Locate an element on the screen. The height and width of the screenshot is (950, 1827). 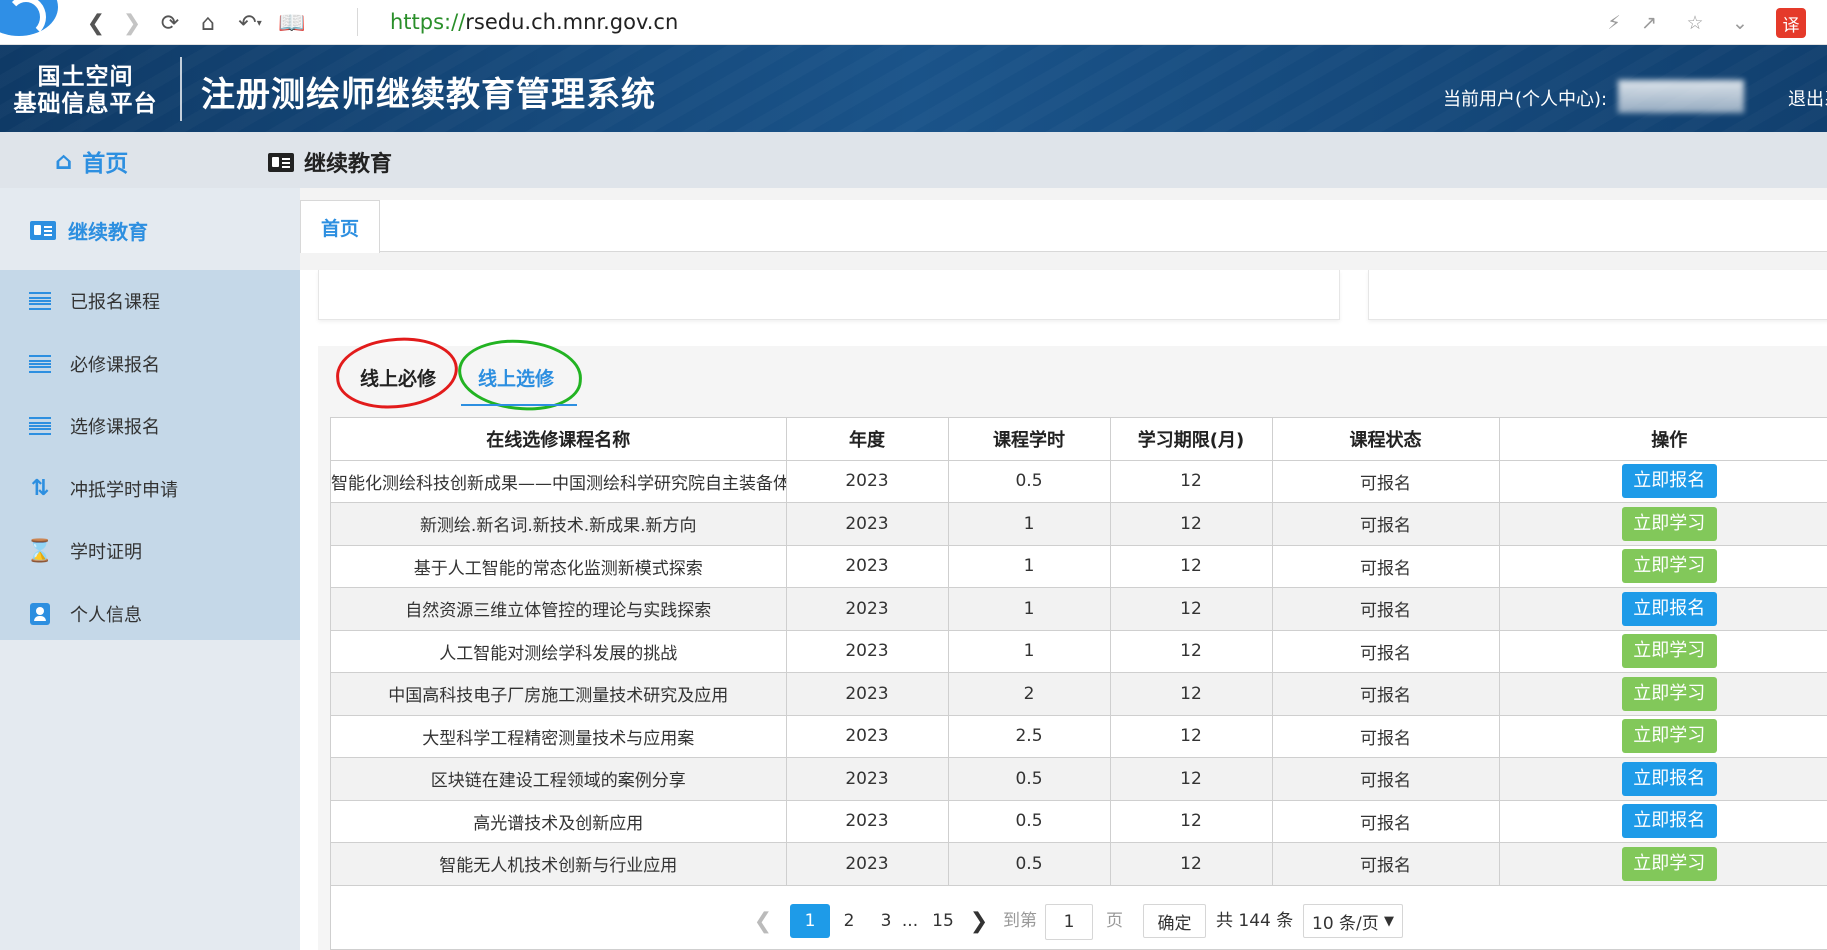
sidebar-item-hours-certificate: ⌛ 学时证明 is located at coordinates (150, 551).